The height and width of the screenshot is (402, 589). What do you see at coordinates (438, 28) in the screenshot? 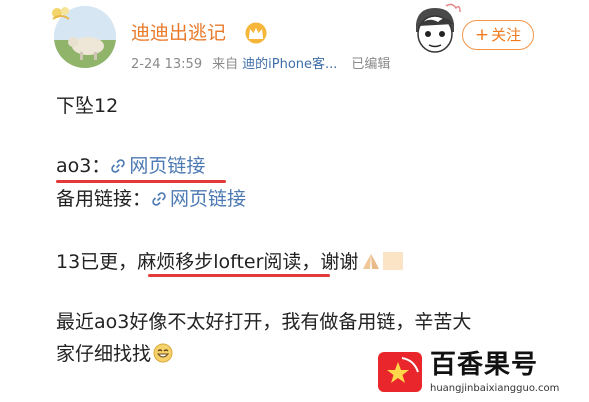
I see `cartoon-sticker-icon` at bounding box center [438, 28].